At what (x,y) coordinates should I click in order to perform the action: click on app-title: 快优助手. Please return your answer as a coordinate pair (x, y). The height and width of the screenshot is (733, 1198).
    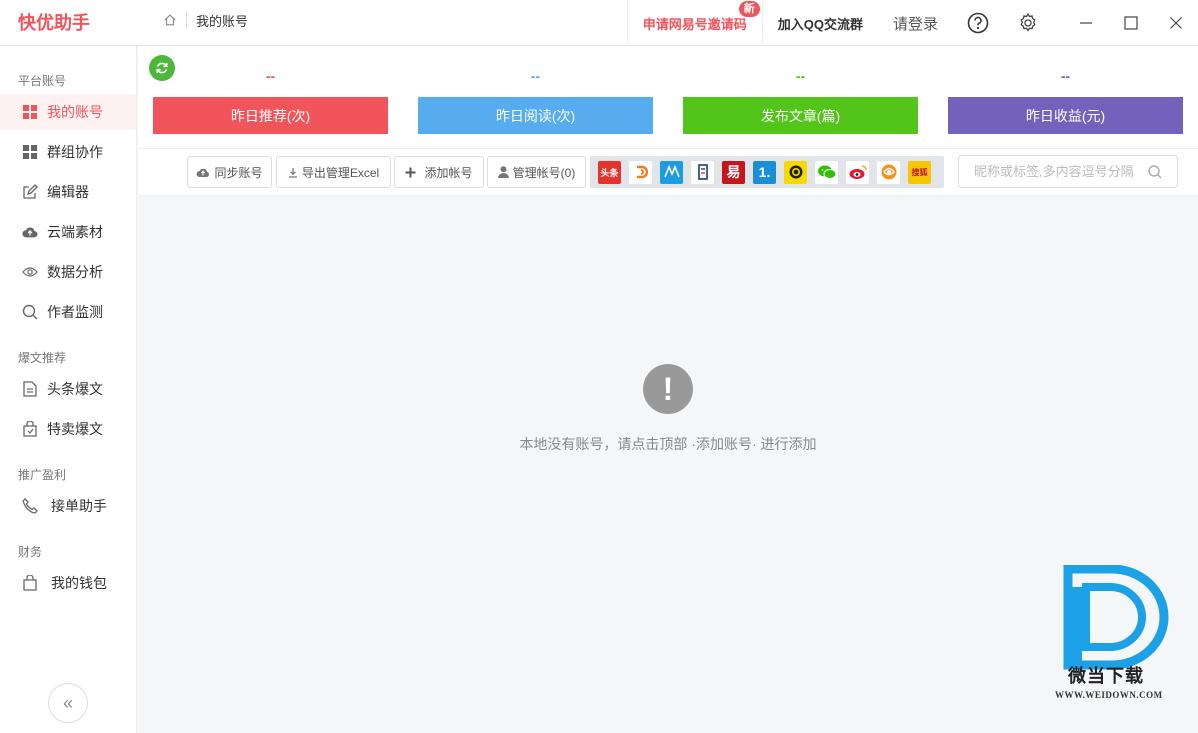
    Looking at the image, I should click on (54, 23).